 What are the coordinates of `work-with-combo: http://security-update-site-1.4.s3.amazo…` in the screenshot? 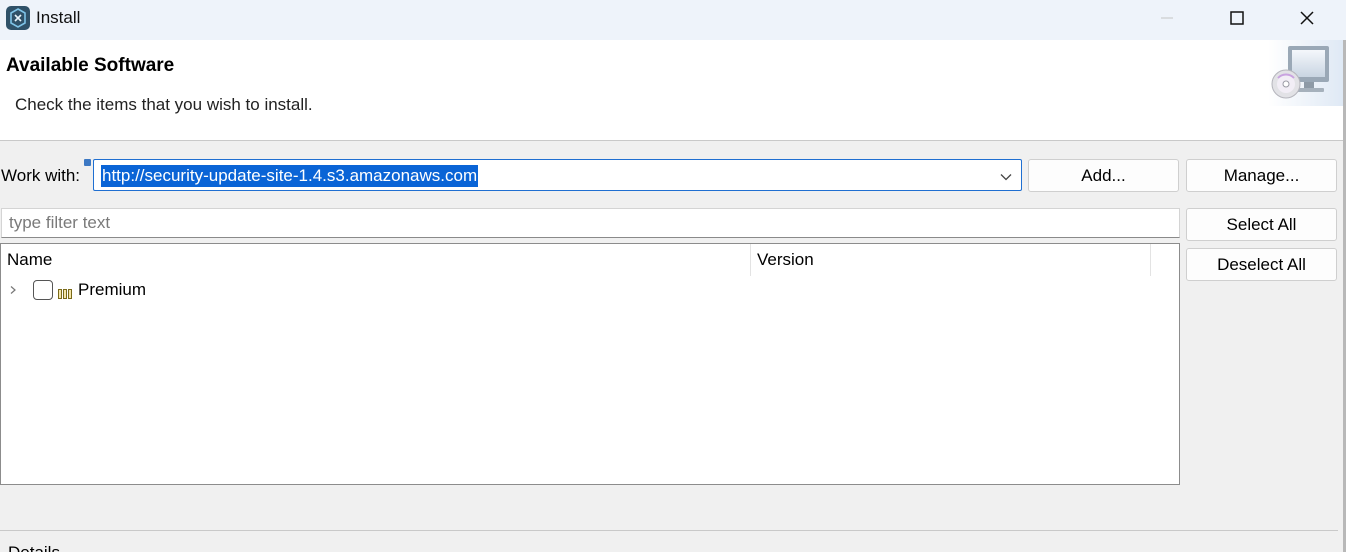 It's located at (557, 175).